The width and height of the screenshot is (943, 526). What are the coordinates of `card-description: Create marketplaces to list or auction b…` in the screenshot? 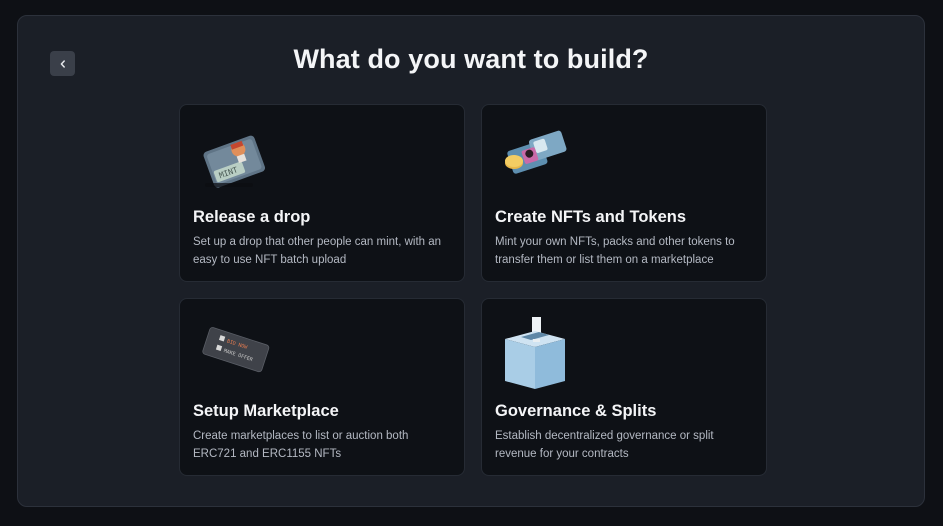 It's located at (301, 445).